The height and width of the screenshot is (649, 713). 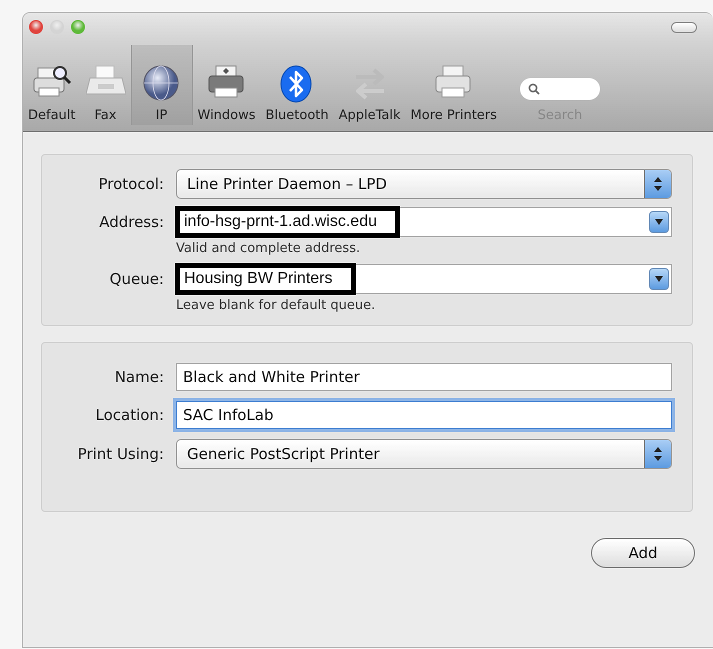 I want to click on toolbar-tab: Default, so click(x=51, y=85).